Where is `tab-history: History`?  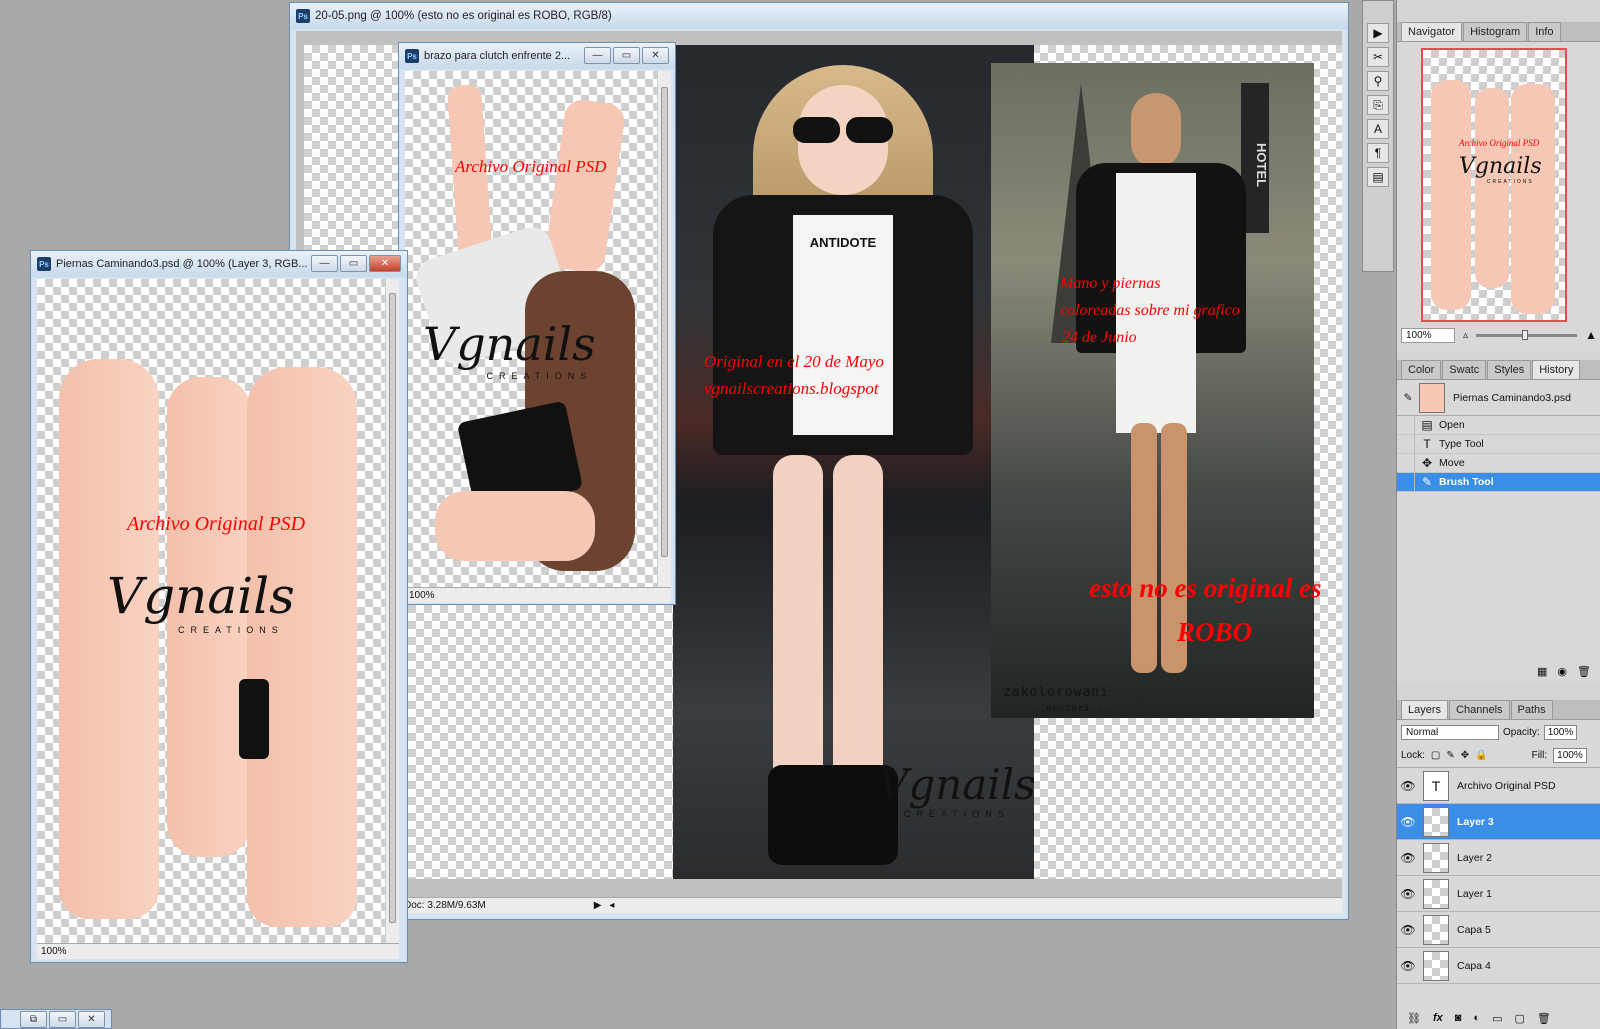 tab-history: History is located at coordinates (1556, 369).